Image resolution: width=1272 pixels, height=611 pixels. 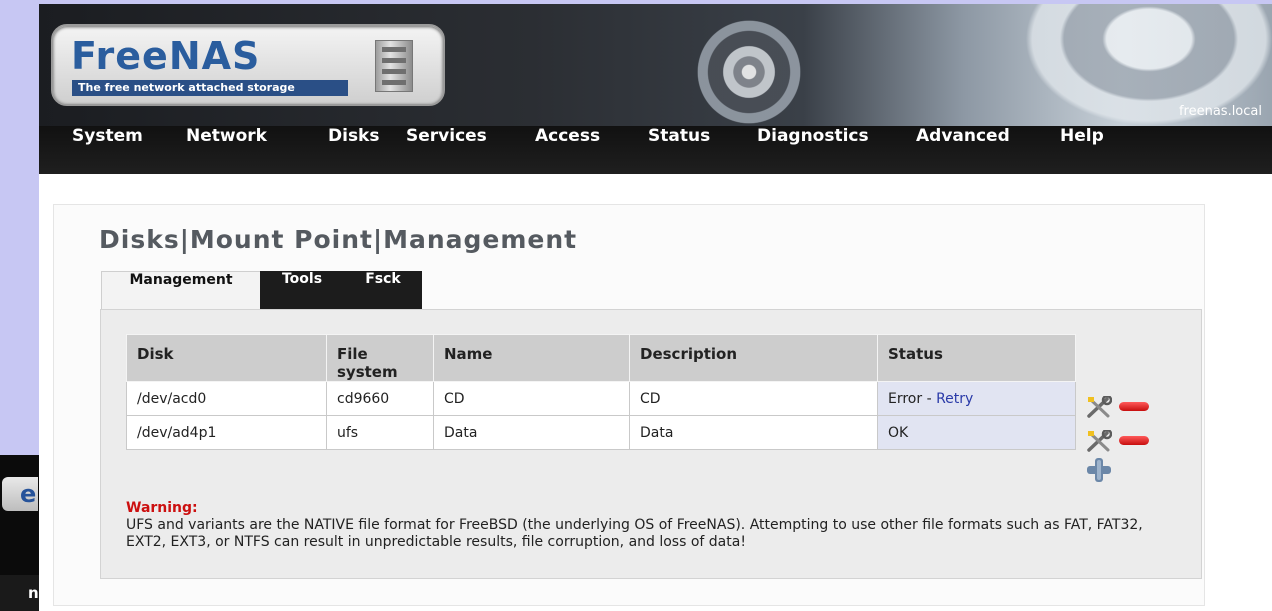 I want to click on cell-description: CD, so click(x=753, y=398).